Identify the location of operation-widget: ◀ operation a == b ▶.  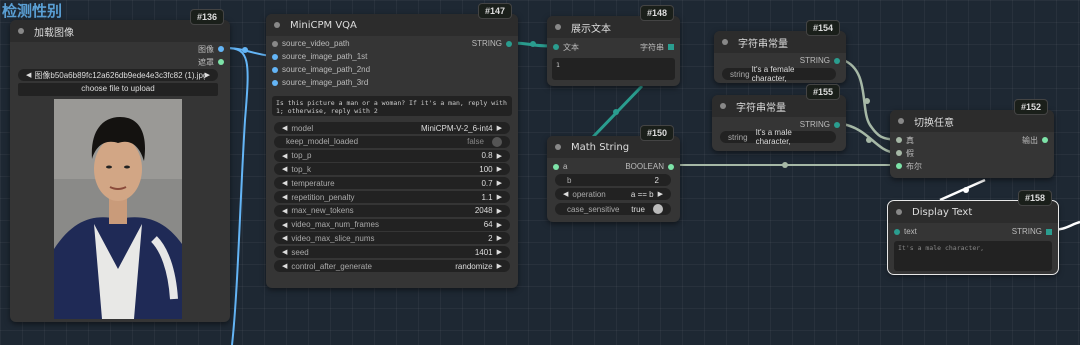
(613, 194).